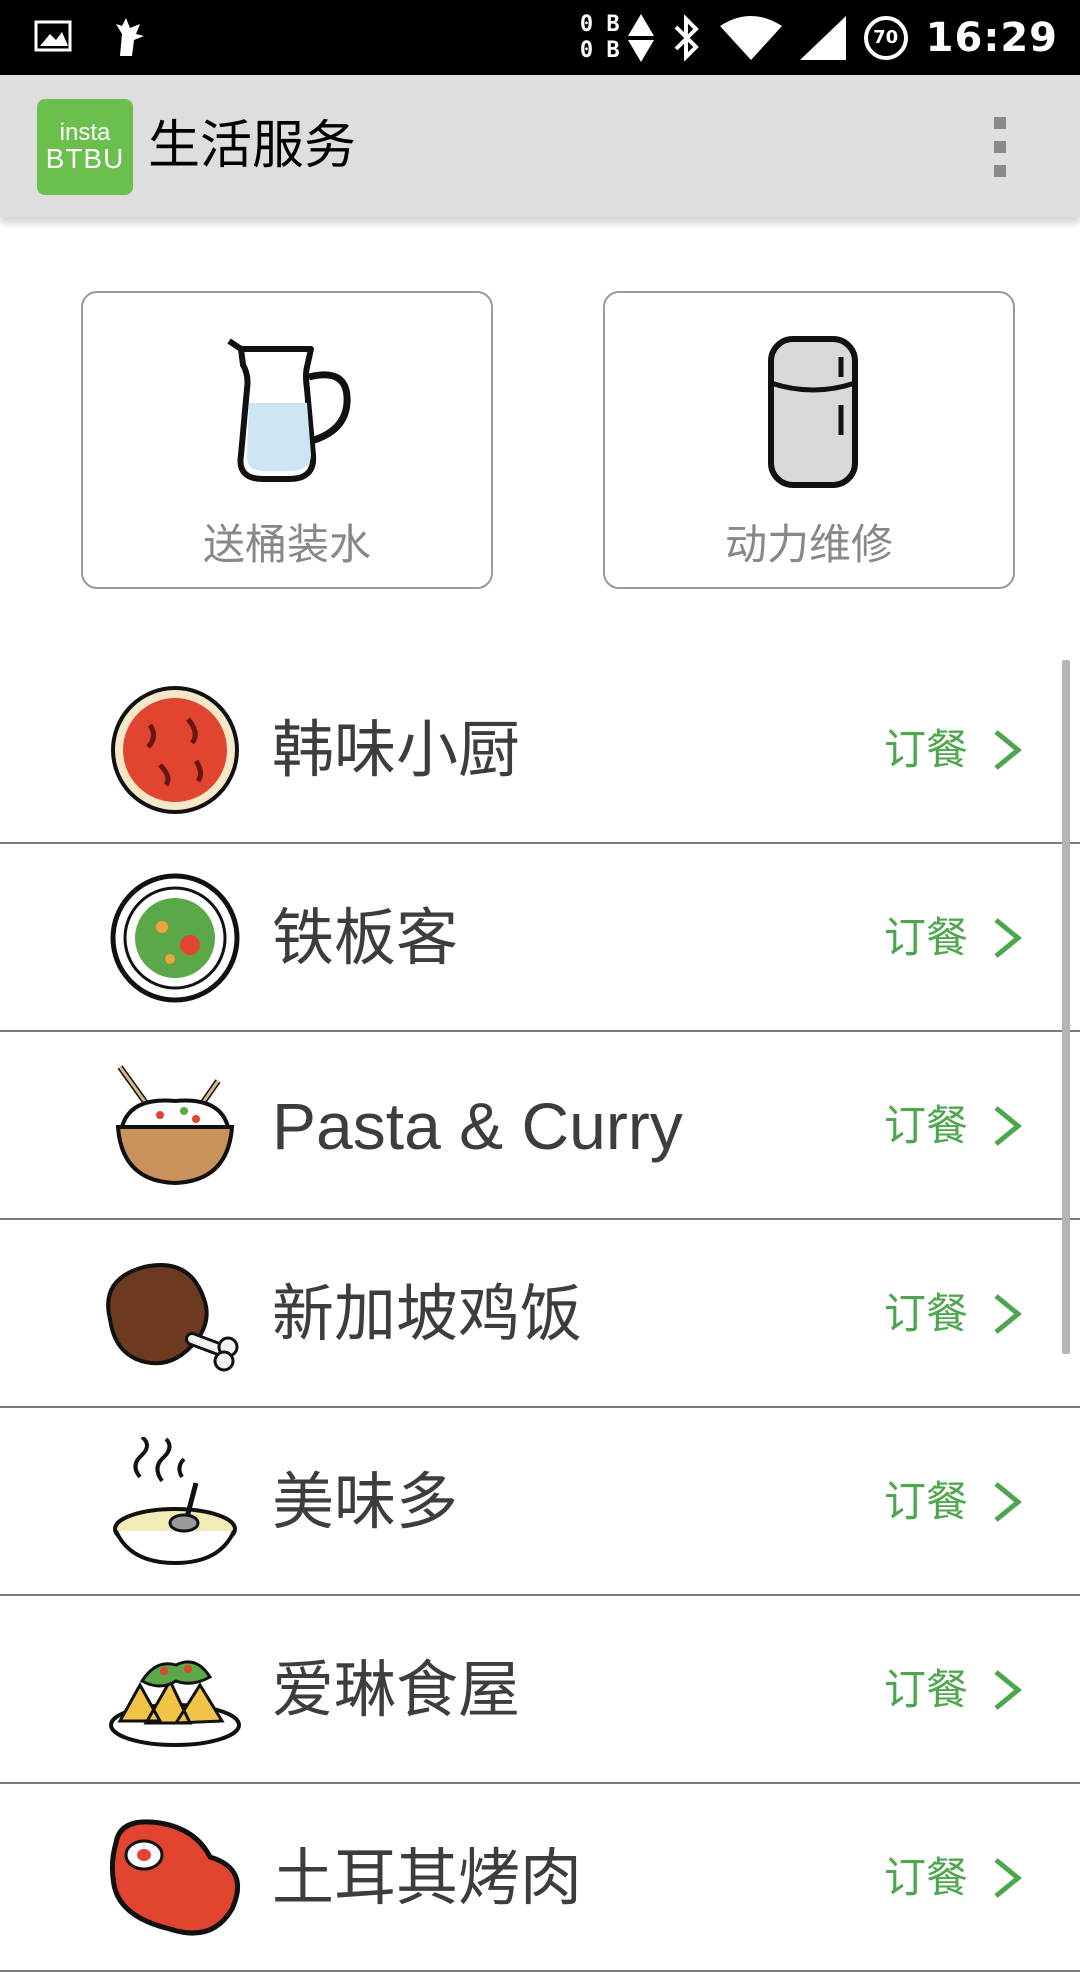  What do you see at coordinates (85, 132) in the screenshot?
I see `logo-text-top: insta` at bounding box center [85, 132].